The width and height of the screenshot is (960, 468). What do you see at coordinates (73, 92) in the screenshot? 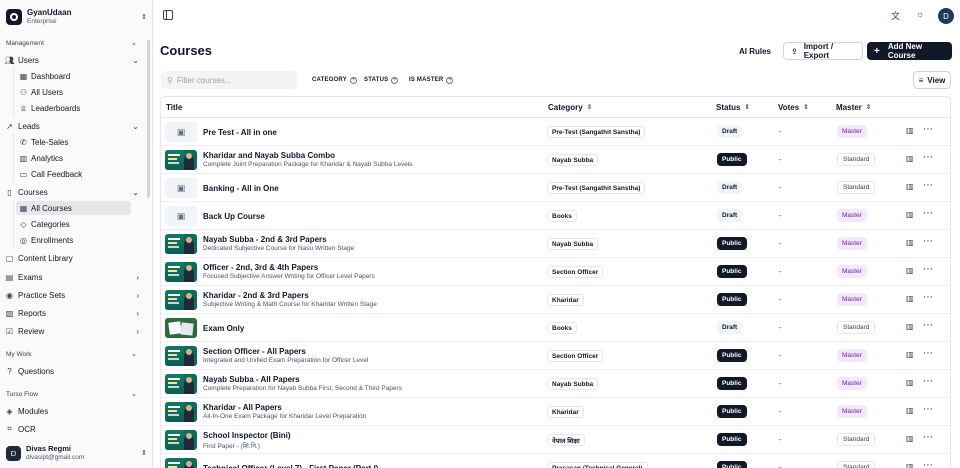
I see `nav-all-users: ⚇ All Users` at bounding box center [73, 92].